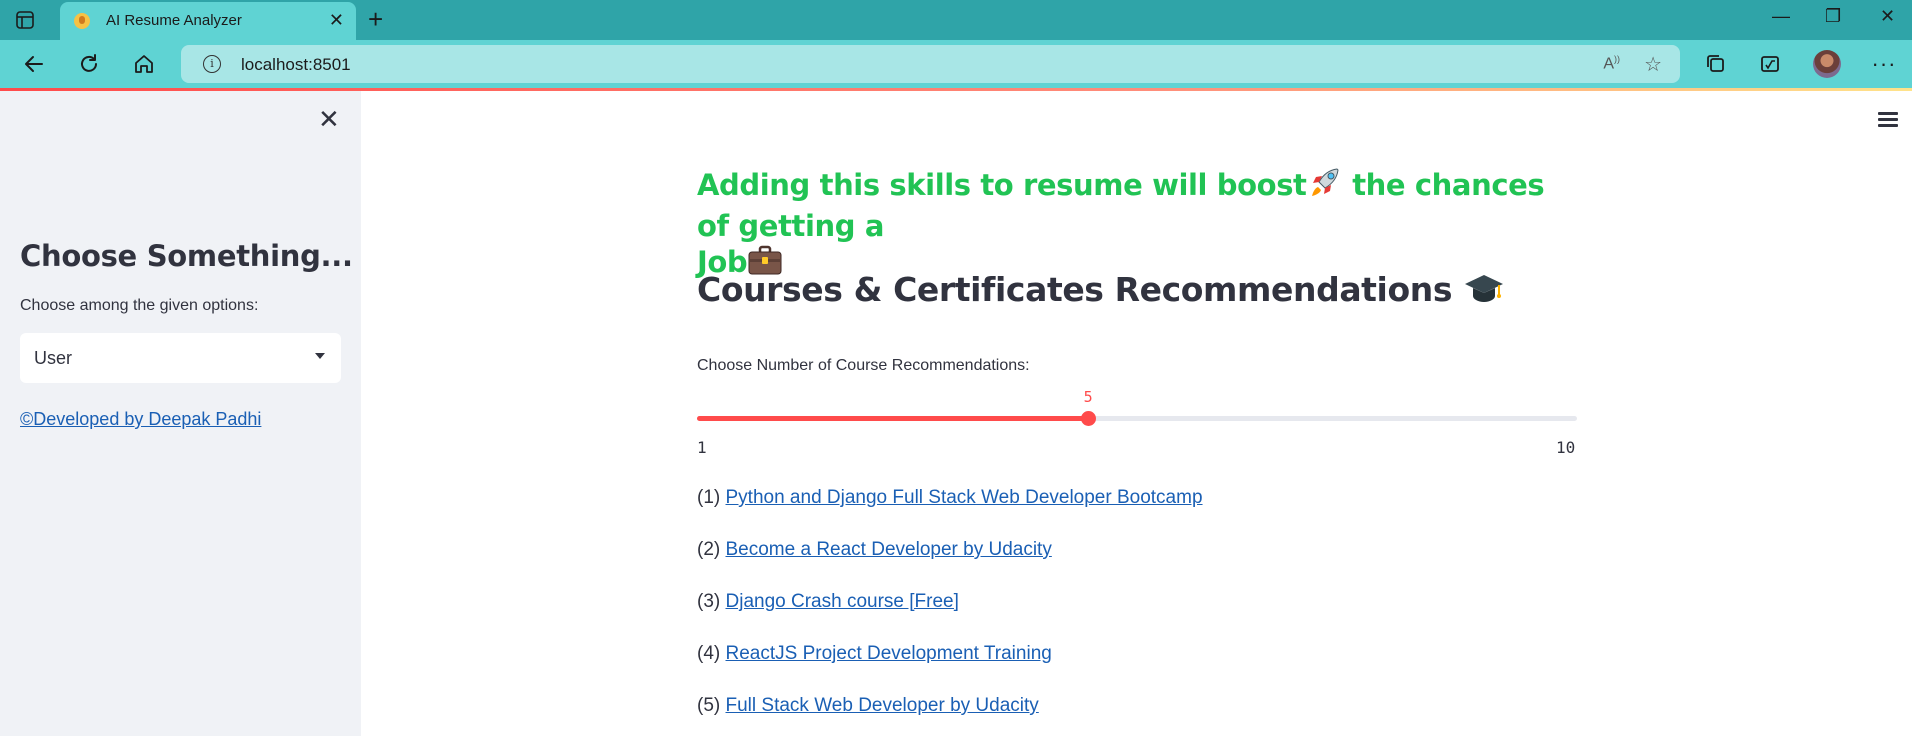 Image resolution: width=1912 pixels, height=744 pixels. I want to click on list-item: (5) Full Stack Web Developer by Udacity, so click(950, 718).